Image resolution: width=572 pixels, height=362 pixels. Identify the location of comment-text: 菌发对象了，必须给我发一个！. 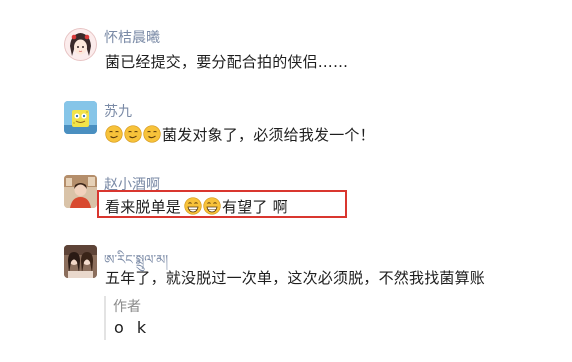
(268, 135).